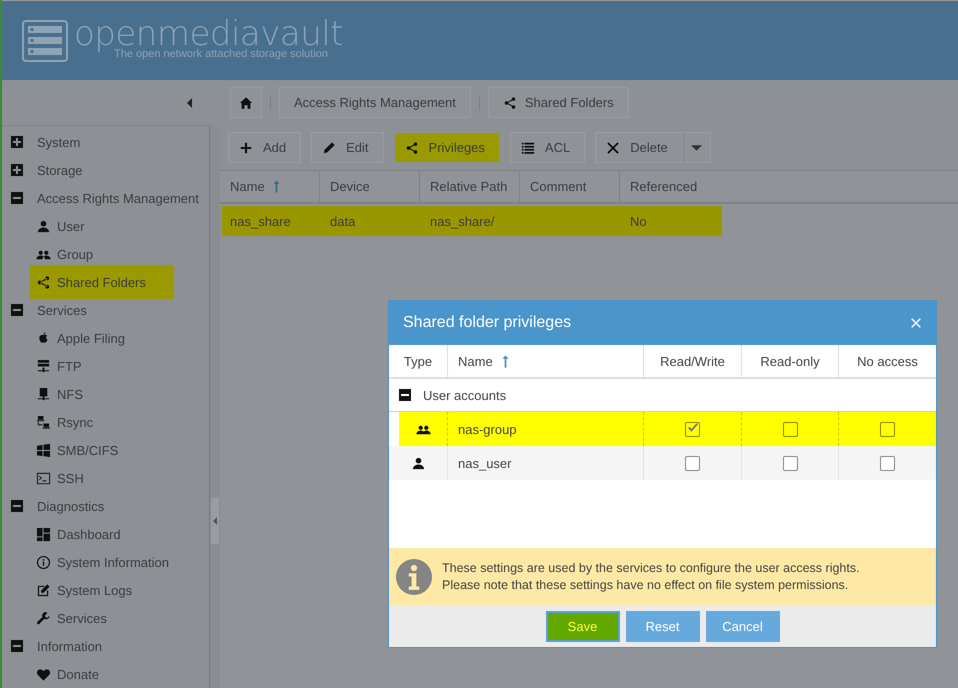  What do you see at coordinates (102, 674) in the screenshot?
I see `sidebar-item: Donate` at bounding box center [102, 674].